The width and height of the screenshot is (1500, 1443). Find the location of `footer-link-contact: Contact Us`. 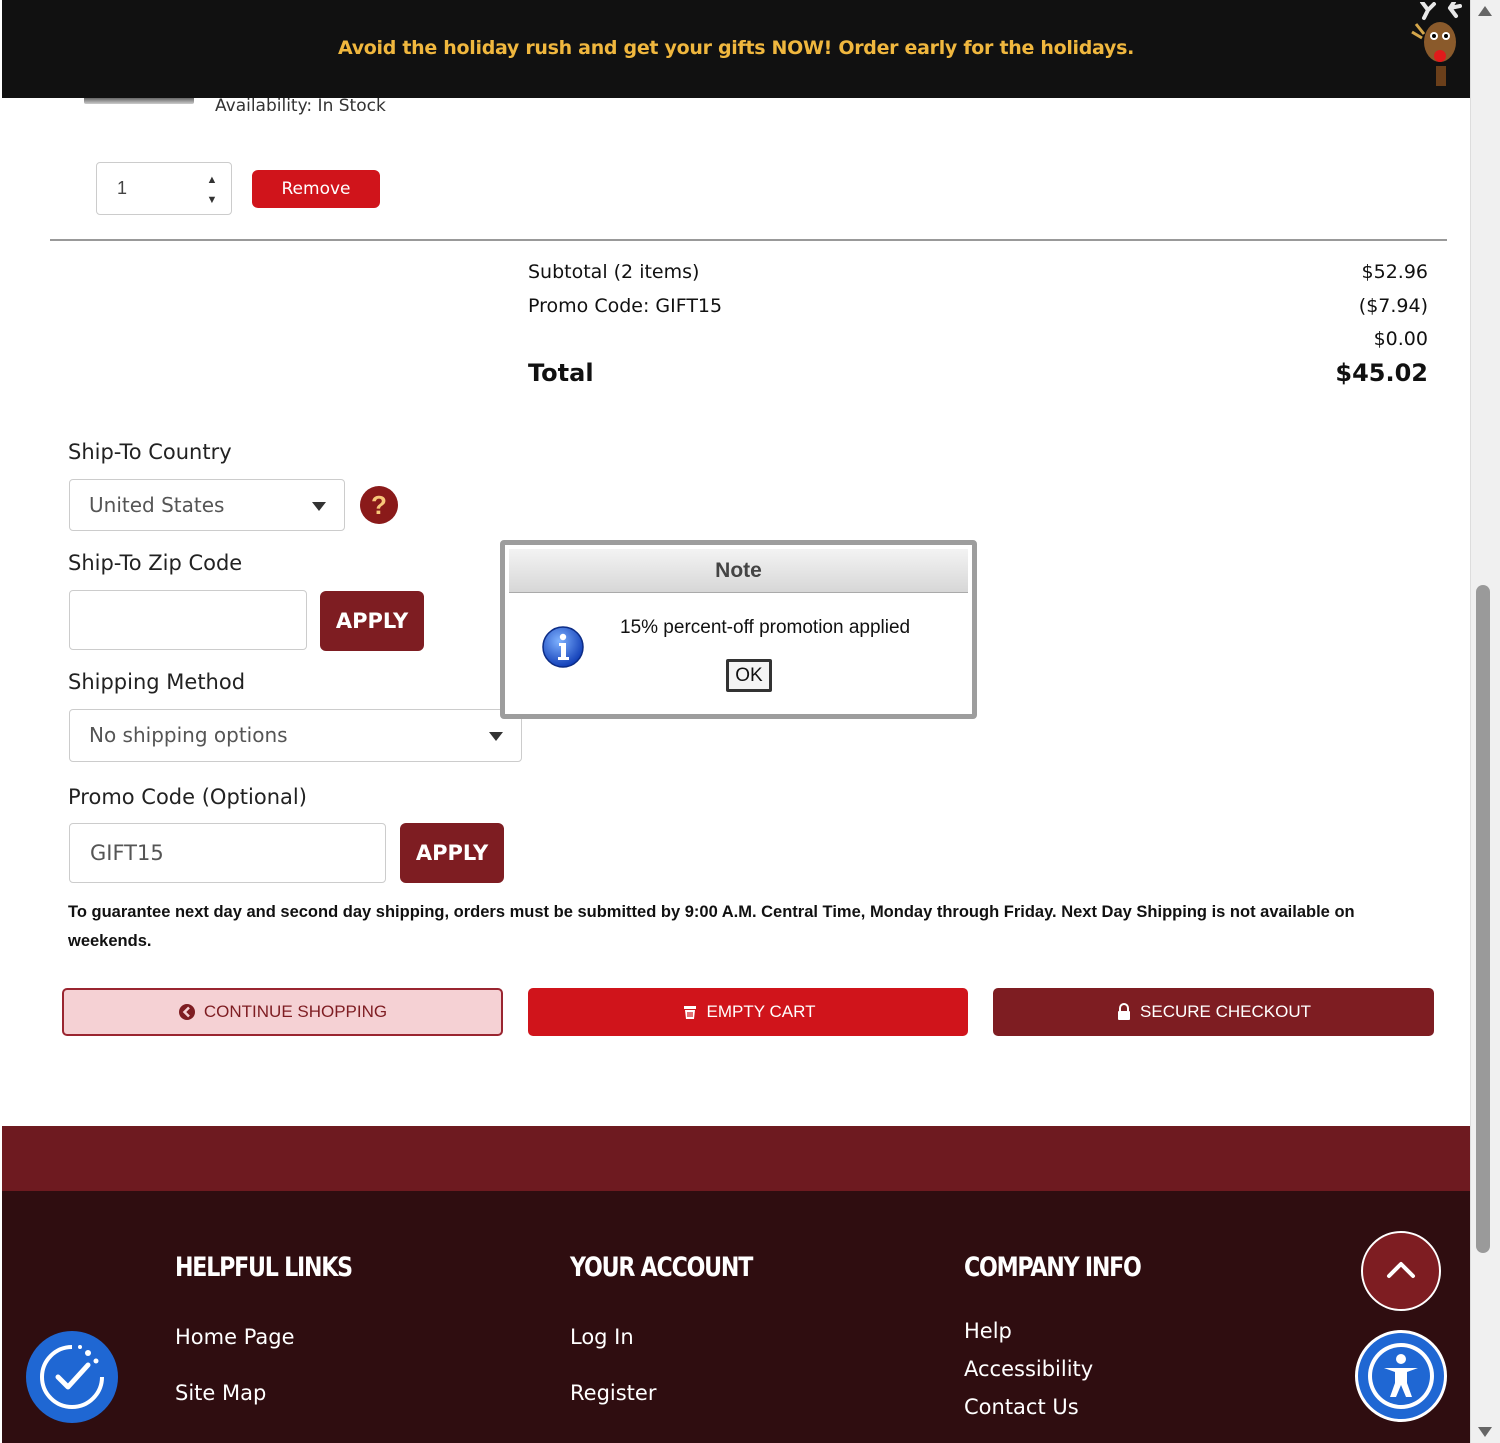

footer-link-contact: Contact Us is located at coordinates (1021, 1407).